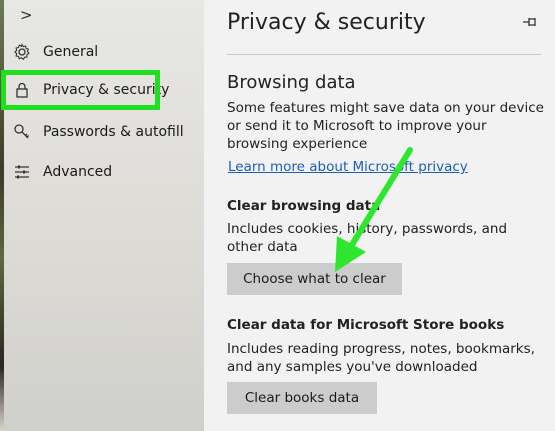 This screenshot has height=431, width=555. Describe the element at coordinates (80, 90) in the screenshot. I see `highlight-box` at that location.